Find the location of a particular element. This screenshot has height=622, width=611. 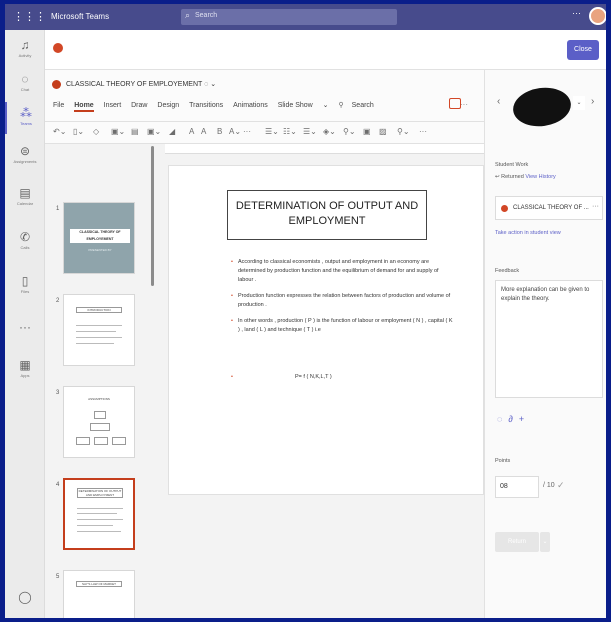

tab-overflow: ⌄ is located at coordinates (326, 105).